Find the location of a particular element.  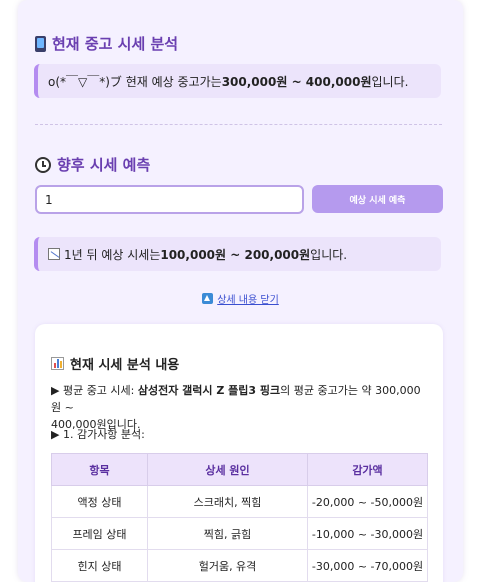

table-cell: -30,000 ~ -70,000원 is located at coordinates (367, 565).